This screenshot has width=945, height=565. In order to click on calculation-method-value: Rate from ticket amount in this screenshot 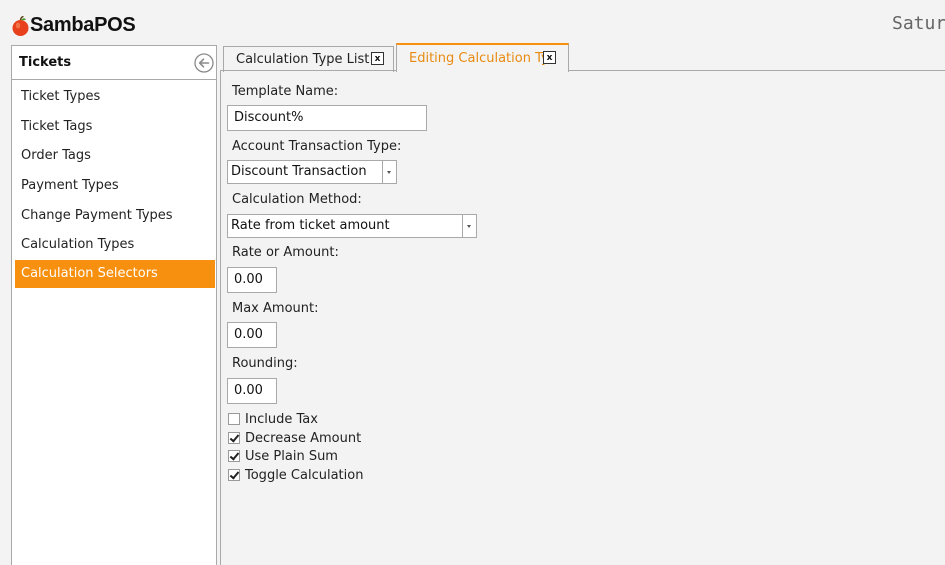, I will do `click(310, 225)`.